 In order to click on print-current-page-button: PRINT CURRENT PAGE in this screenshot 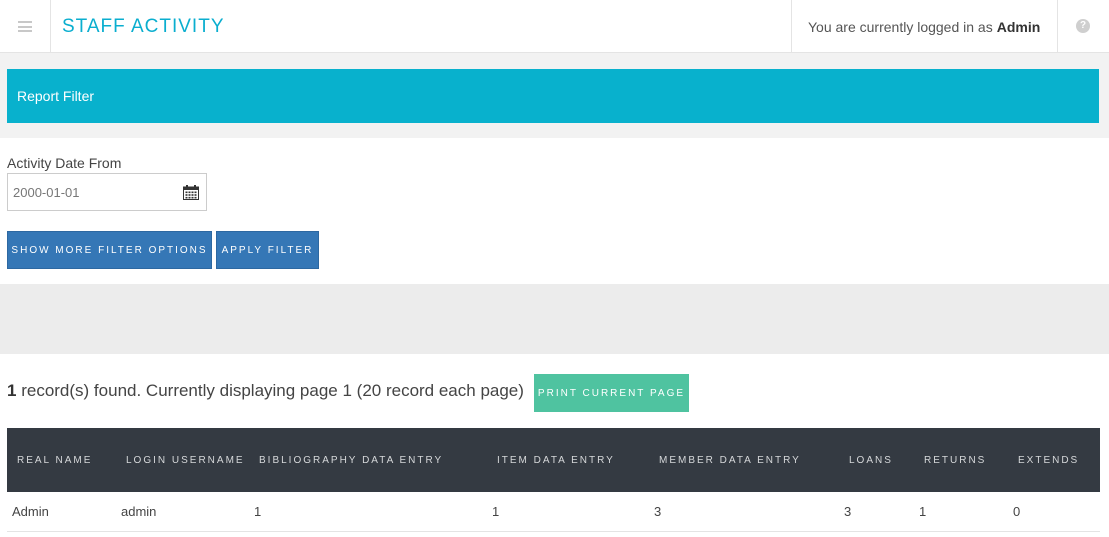, I will do `click(611, 393)`.